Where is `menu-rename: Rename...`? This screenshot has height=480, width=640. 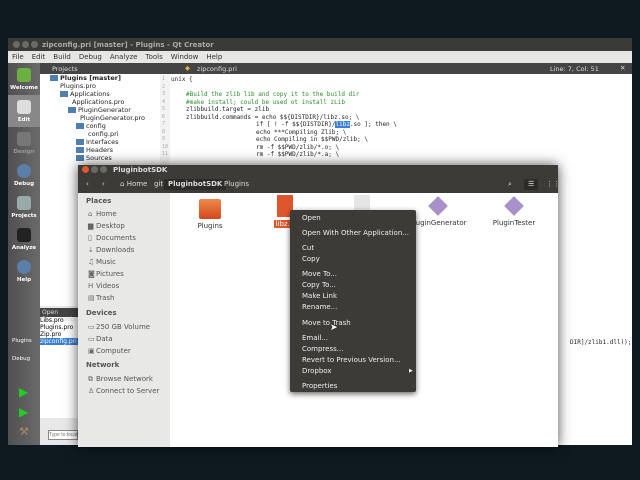 menu-rename: Rename... is located at coordinates (319, 307).